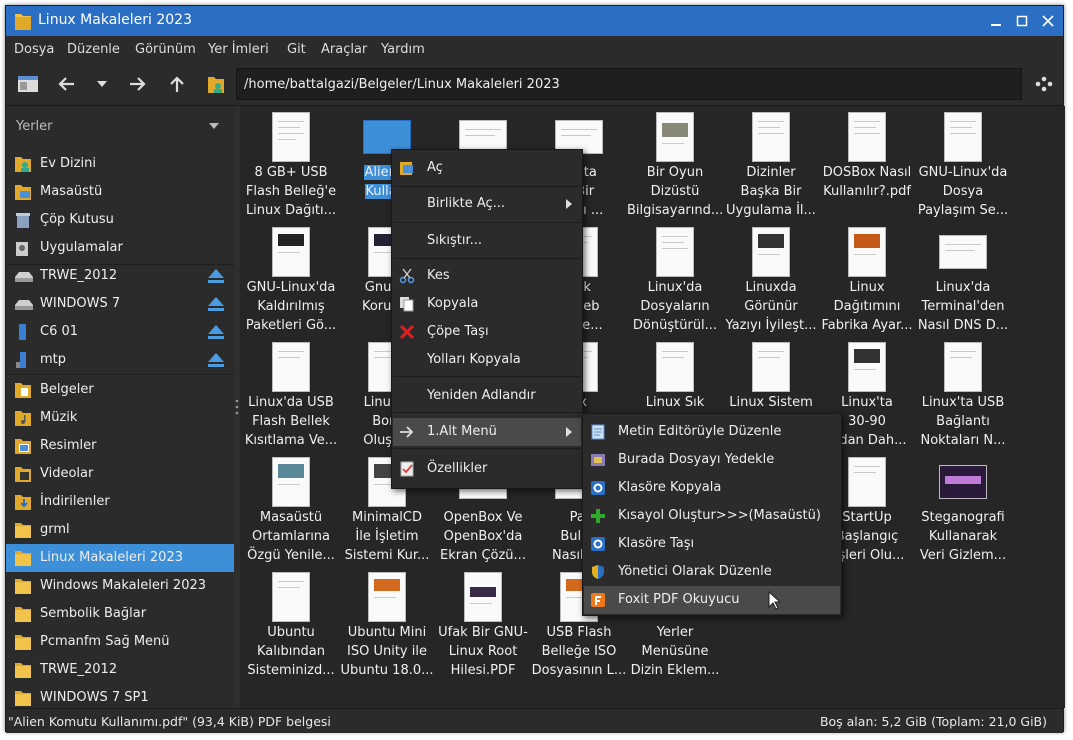  I want to click on sidebar-item-linux-makaleleri-2023: Linux Makaleleri 2023, so click(120, 558).